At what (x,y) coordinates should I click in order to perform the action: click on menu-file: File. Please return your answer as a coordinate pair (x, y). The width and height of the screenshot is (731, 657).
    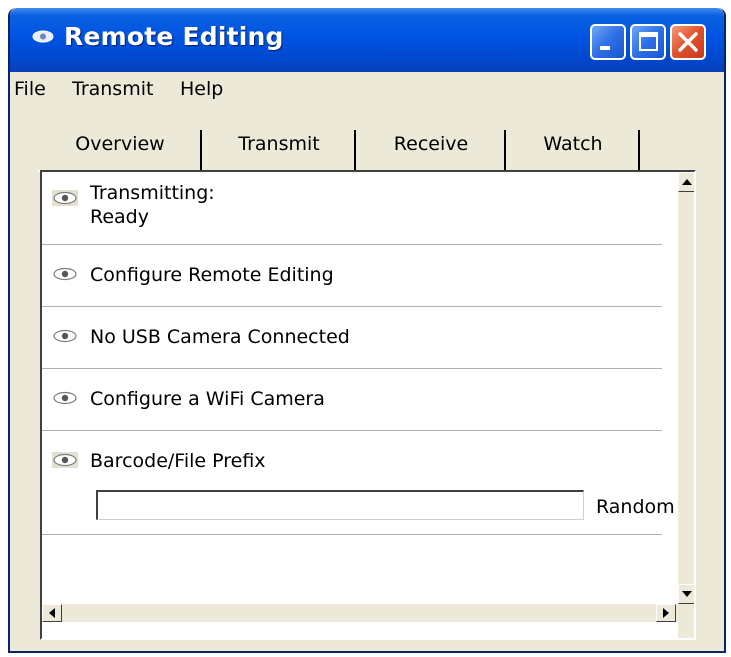
    Looking at the image, I should click on (30, 89).